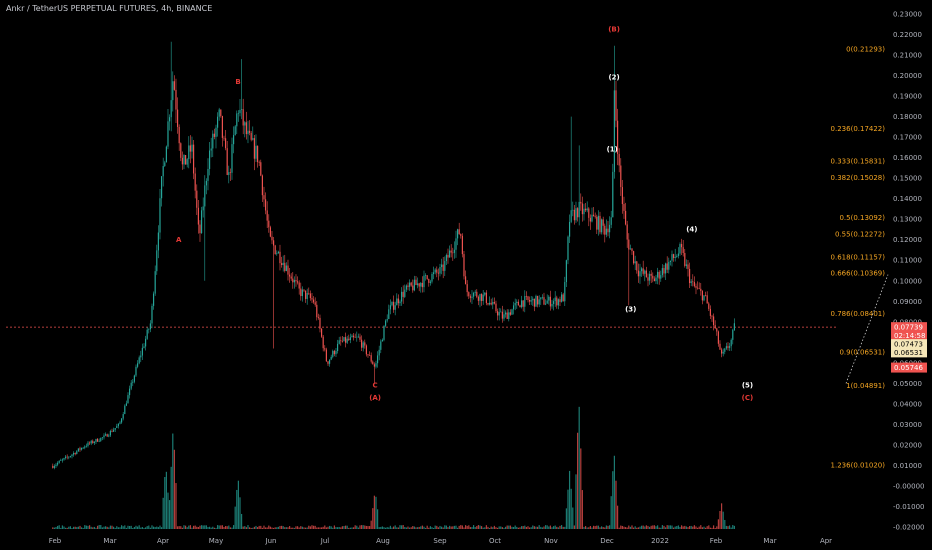  Describe the element at coordinates (613, 78) in the screenshot. I see `wave-label: (2)` at that location.